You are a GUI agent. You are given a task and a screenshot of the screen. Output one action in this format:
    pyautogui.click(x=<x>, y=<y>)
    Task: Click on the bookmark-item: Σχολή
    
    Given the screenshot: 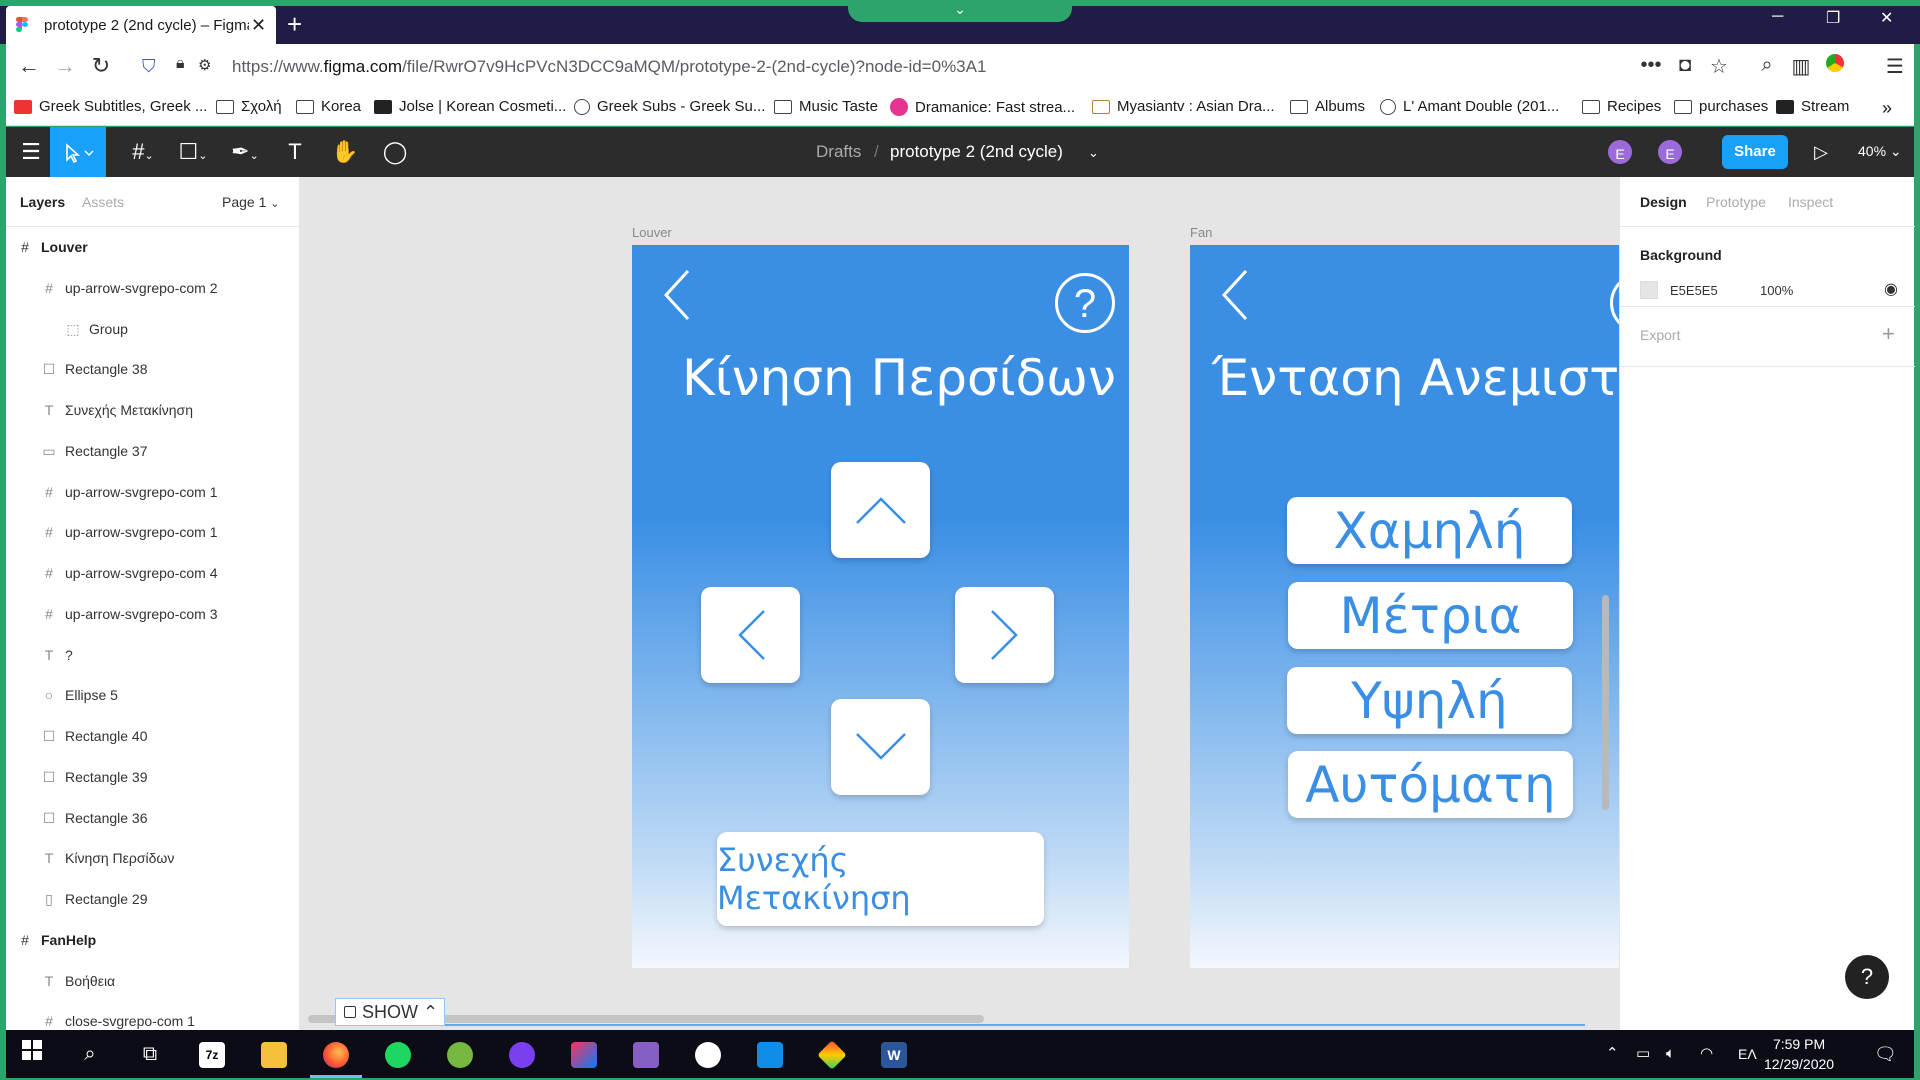 What is the action you would take?
    pyautogui.click(x=249, y=106)
    